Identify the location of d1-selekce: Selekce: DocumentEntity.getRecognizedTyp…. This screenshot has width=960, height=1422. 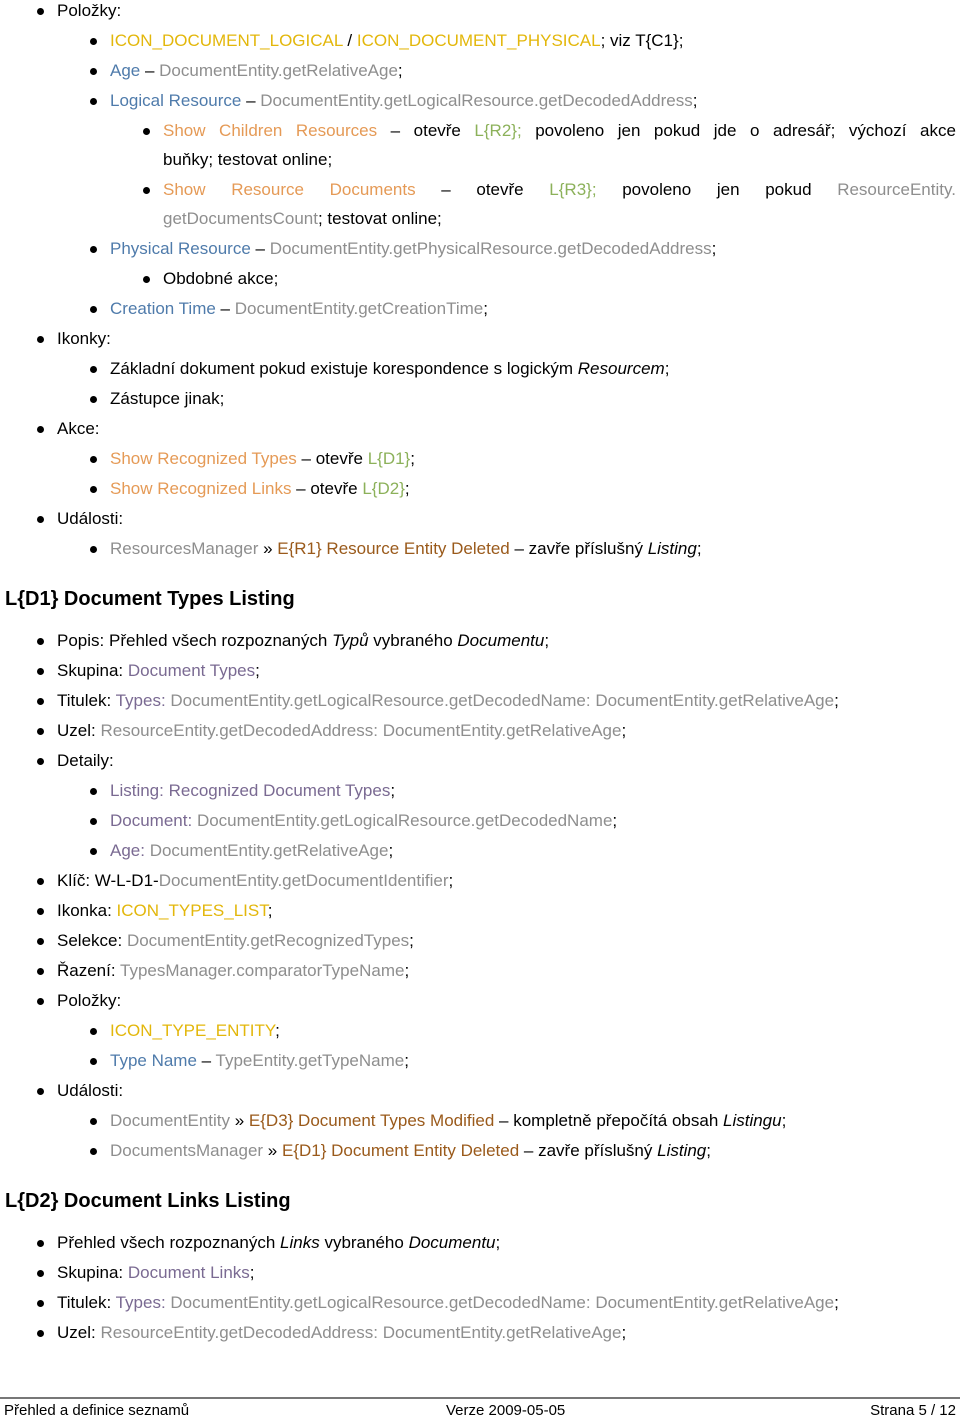
(235, 940).